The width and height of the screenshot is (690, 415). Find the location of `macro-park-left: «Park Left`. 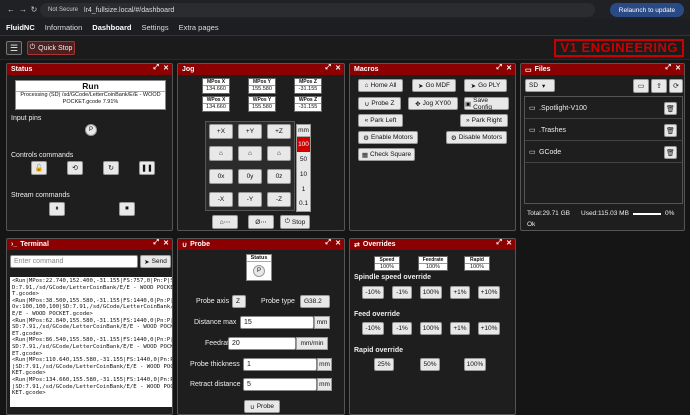

macro-park-left: «Park Left is located at coordinates (380, 120).